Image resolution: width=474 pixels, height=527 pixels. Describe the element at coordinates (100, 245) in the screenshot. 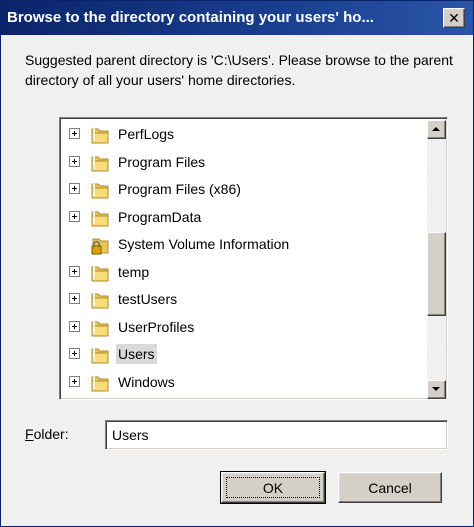

I see `locked-folder-icon` at that location.